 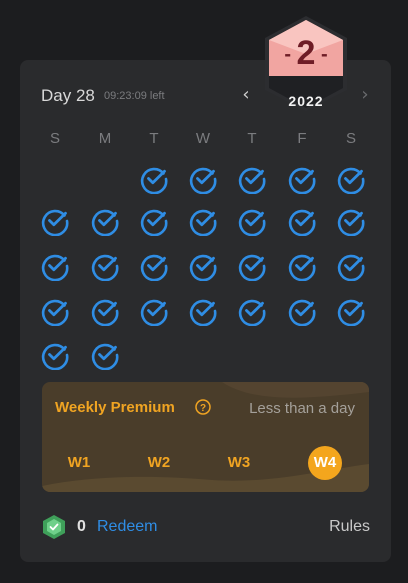 I want to click on rules-link: Rules, so click(x=349, y=527).